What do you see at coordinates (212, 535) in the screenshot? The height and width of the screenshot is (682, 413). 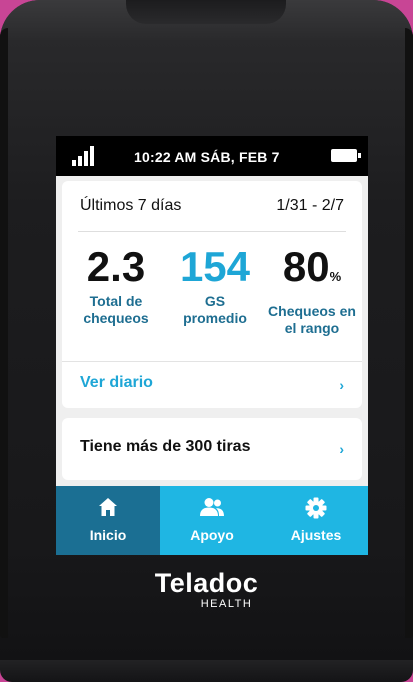 I see `tab-label: Apoyo` at bounding box center [212, 535].